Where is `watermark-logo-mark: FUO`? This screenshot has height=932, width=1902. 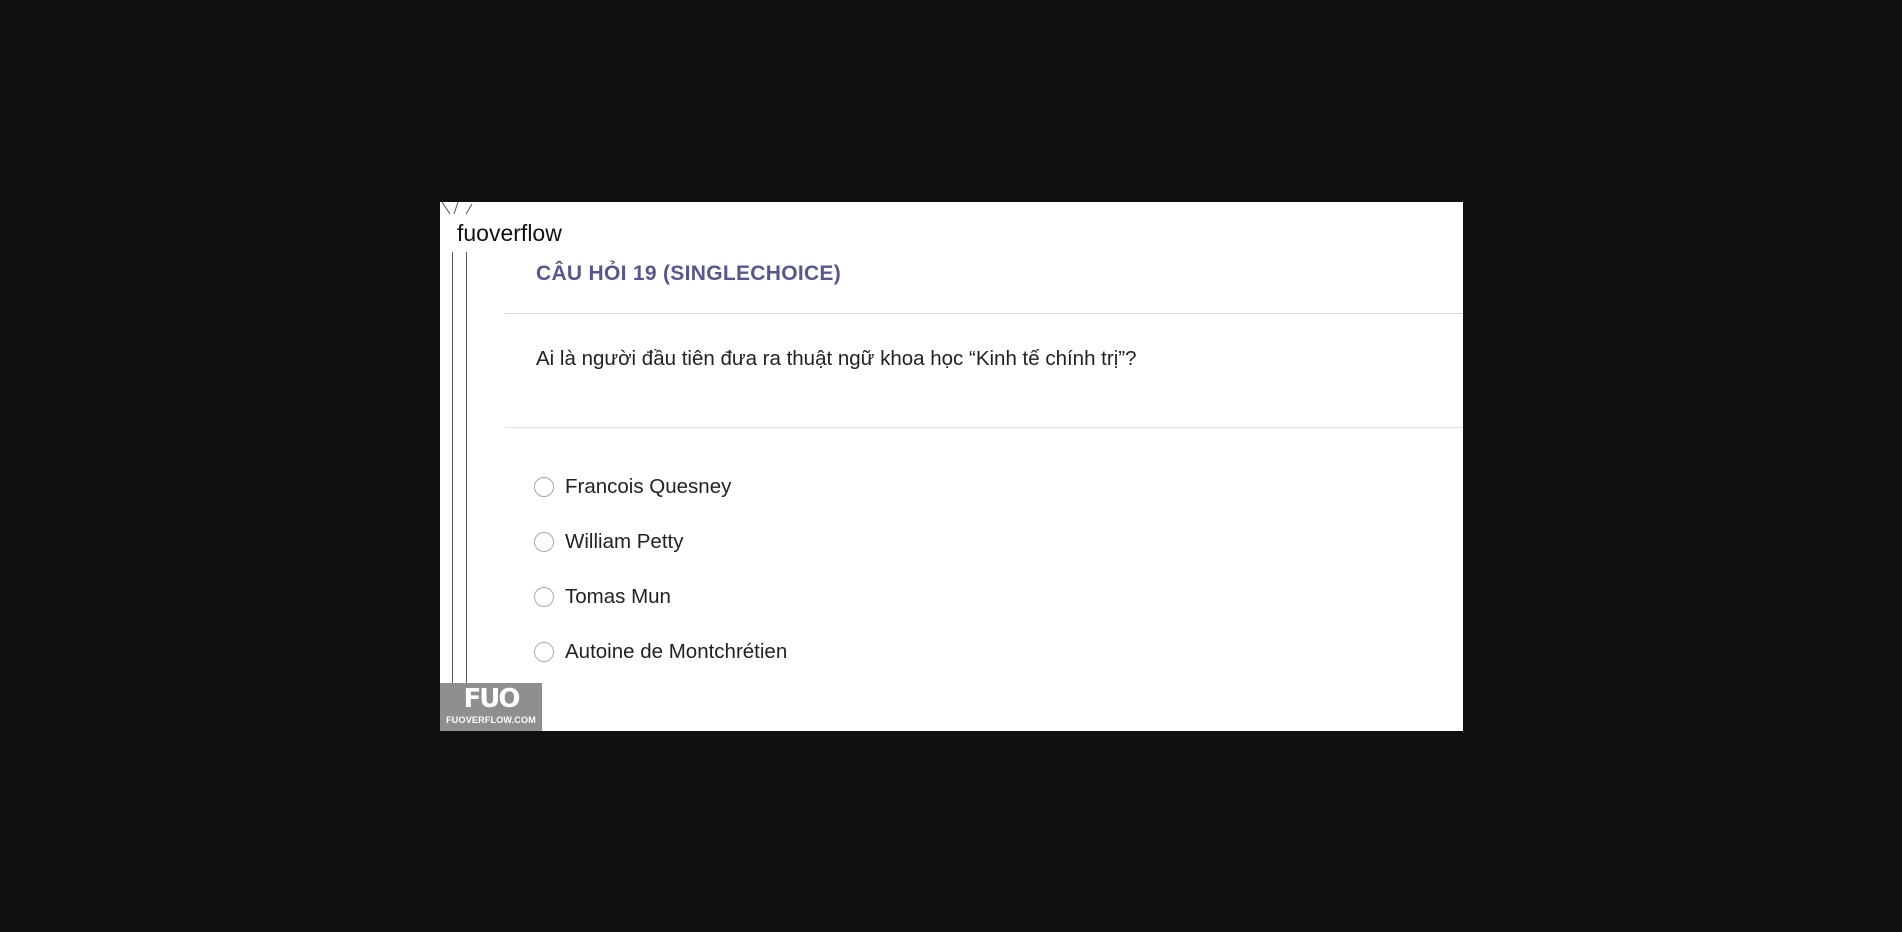
watermark-logo-mark: FUO is located at coordinates (492, 699).